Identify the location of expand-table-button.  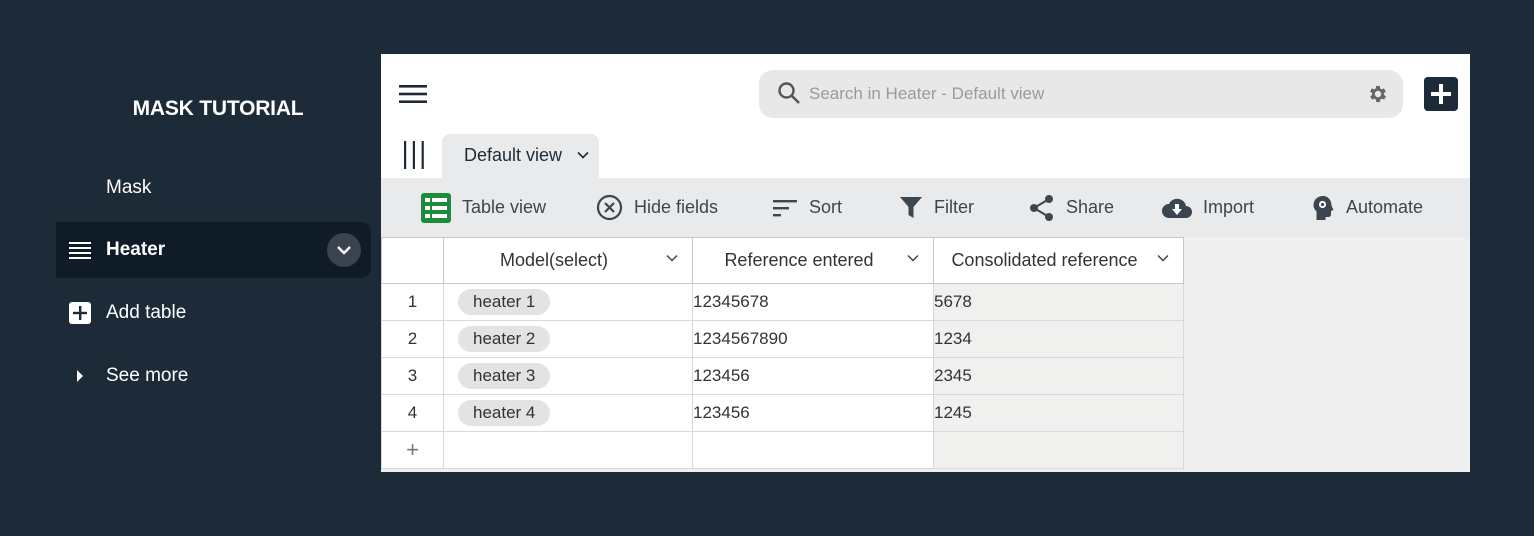
(344, 250).